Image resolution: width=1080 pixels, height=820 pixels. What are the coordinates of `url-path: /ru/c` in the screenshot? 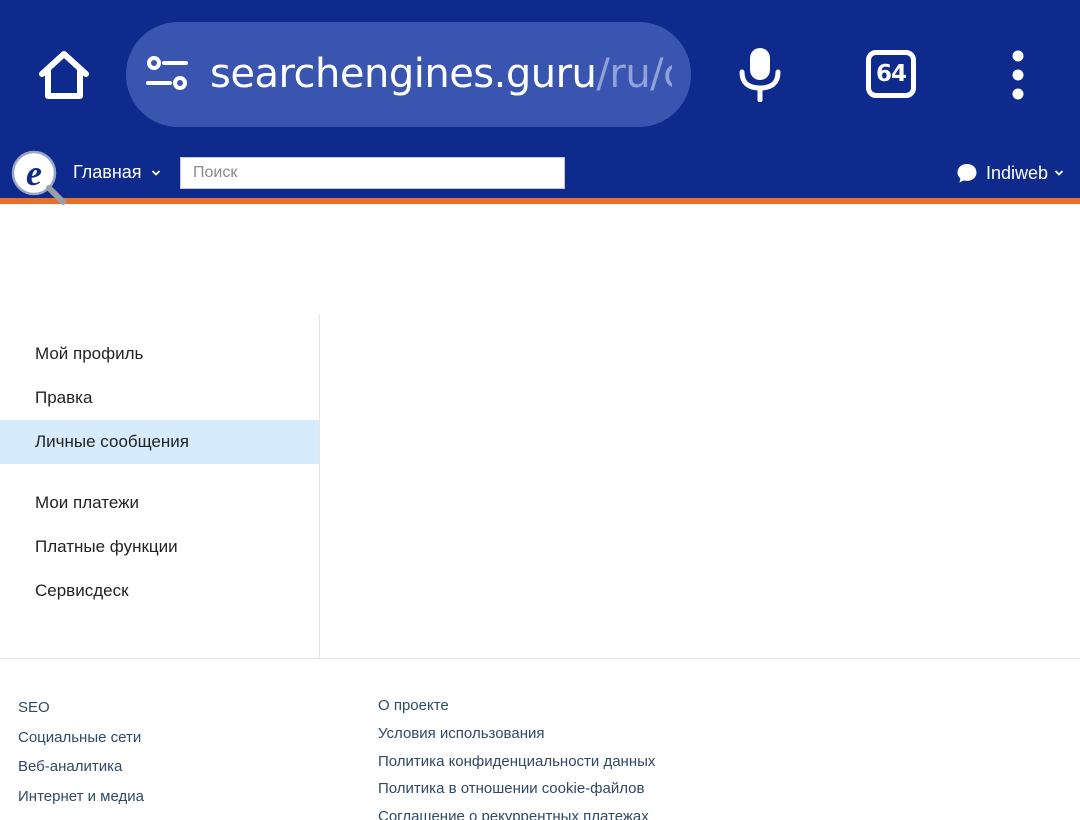 It's located at (634, 74).